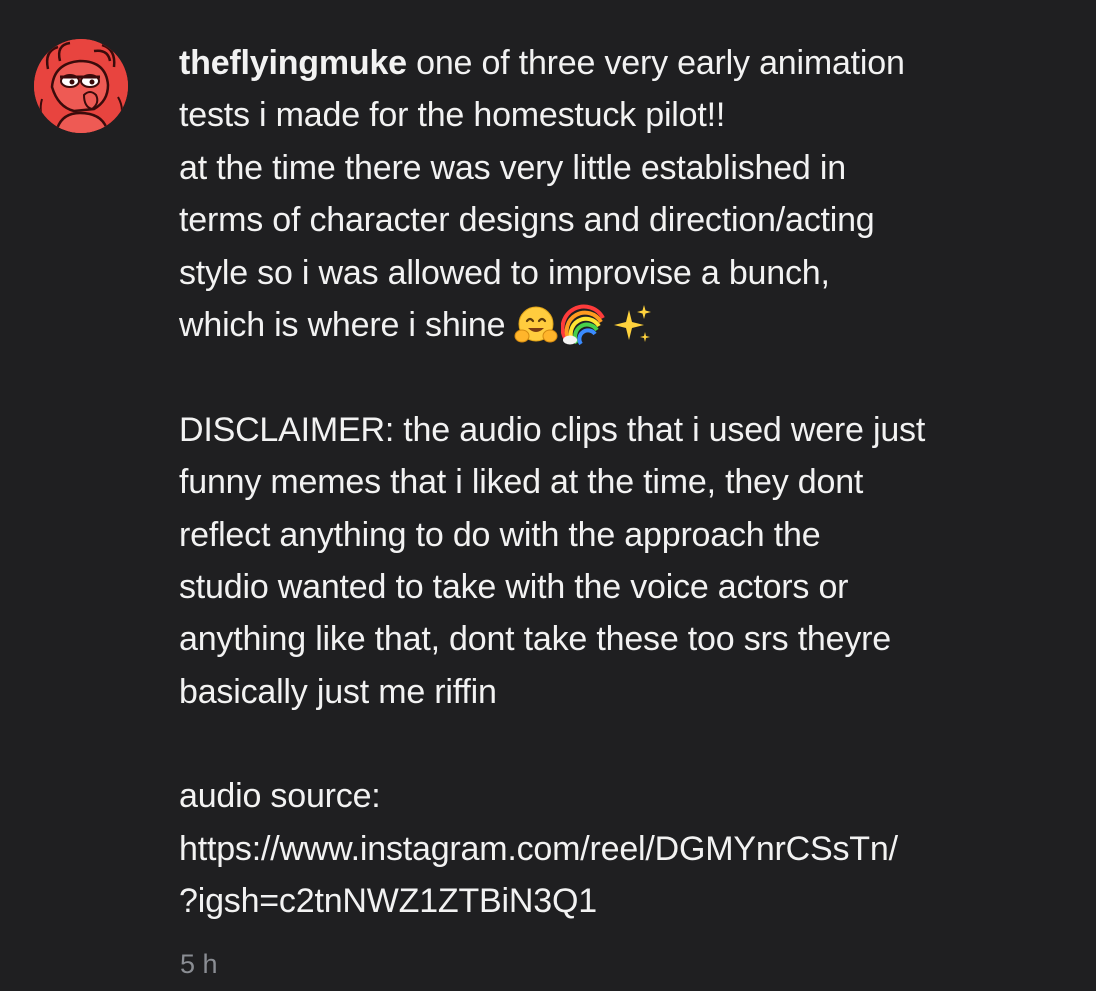  I want to click on comment-text: which is where i shine, so click(342, 324).